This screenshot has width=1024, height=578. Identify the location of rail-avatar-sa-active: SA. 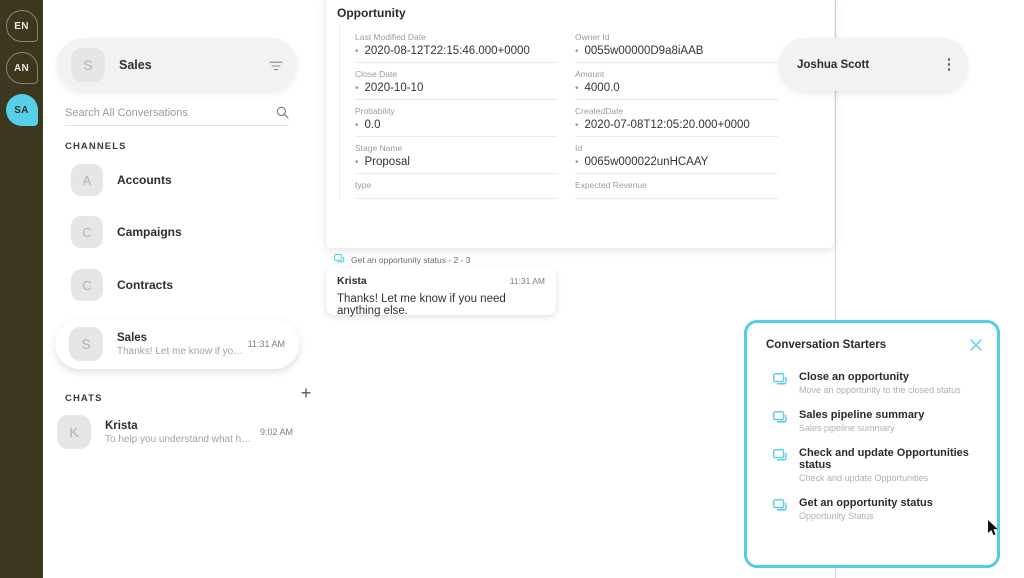
(21, 110).